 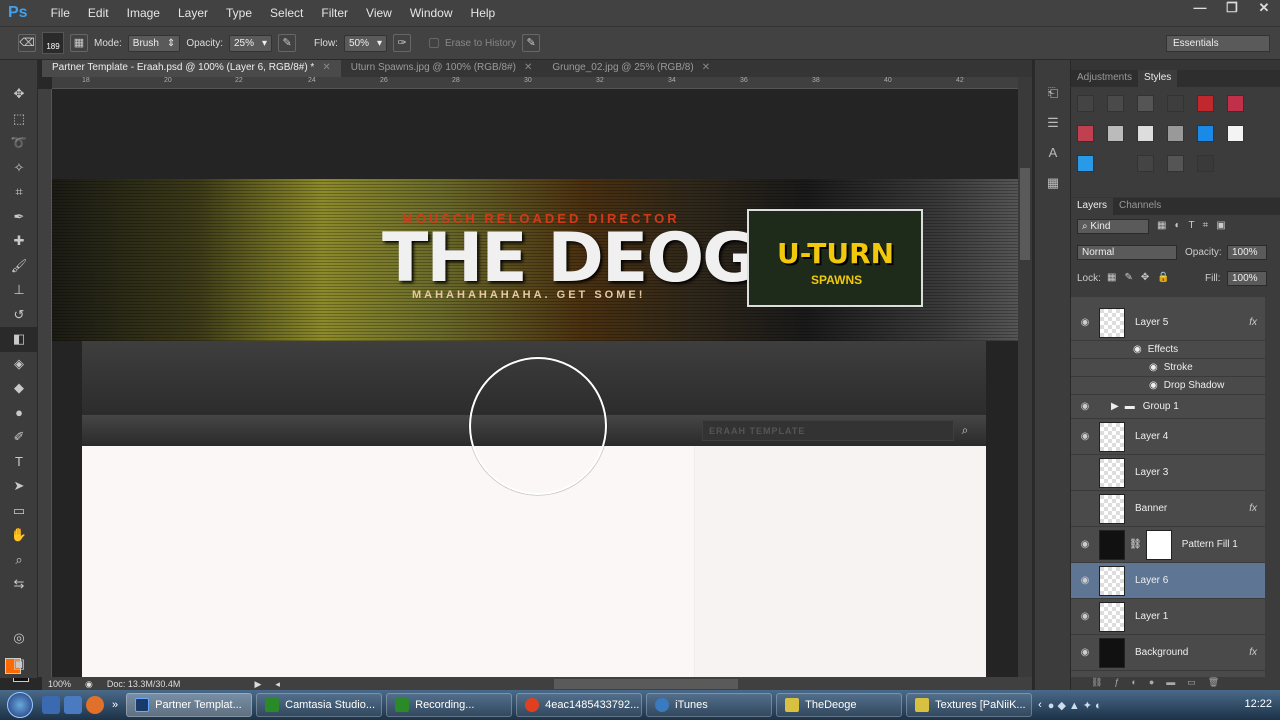 What do you see at coordinates (19, 94) in the screenshot?
I see `move-tool-icon: ✥` at bounding box center [19, 94].